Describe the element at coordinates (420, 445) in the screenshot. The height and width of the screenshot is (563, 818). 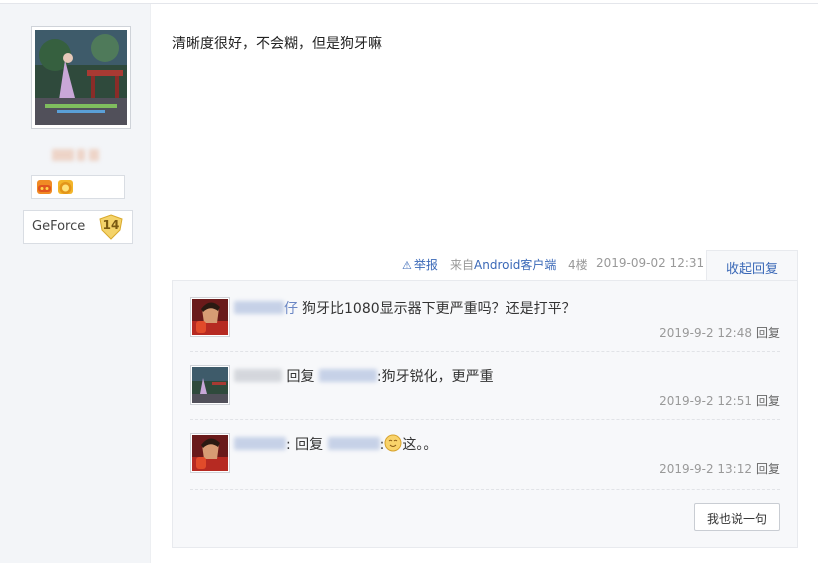
I see `reply-text: 这。。` at that location.